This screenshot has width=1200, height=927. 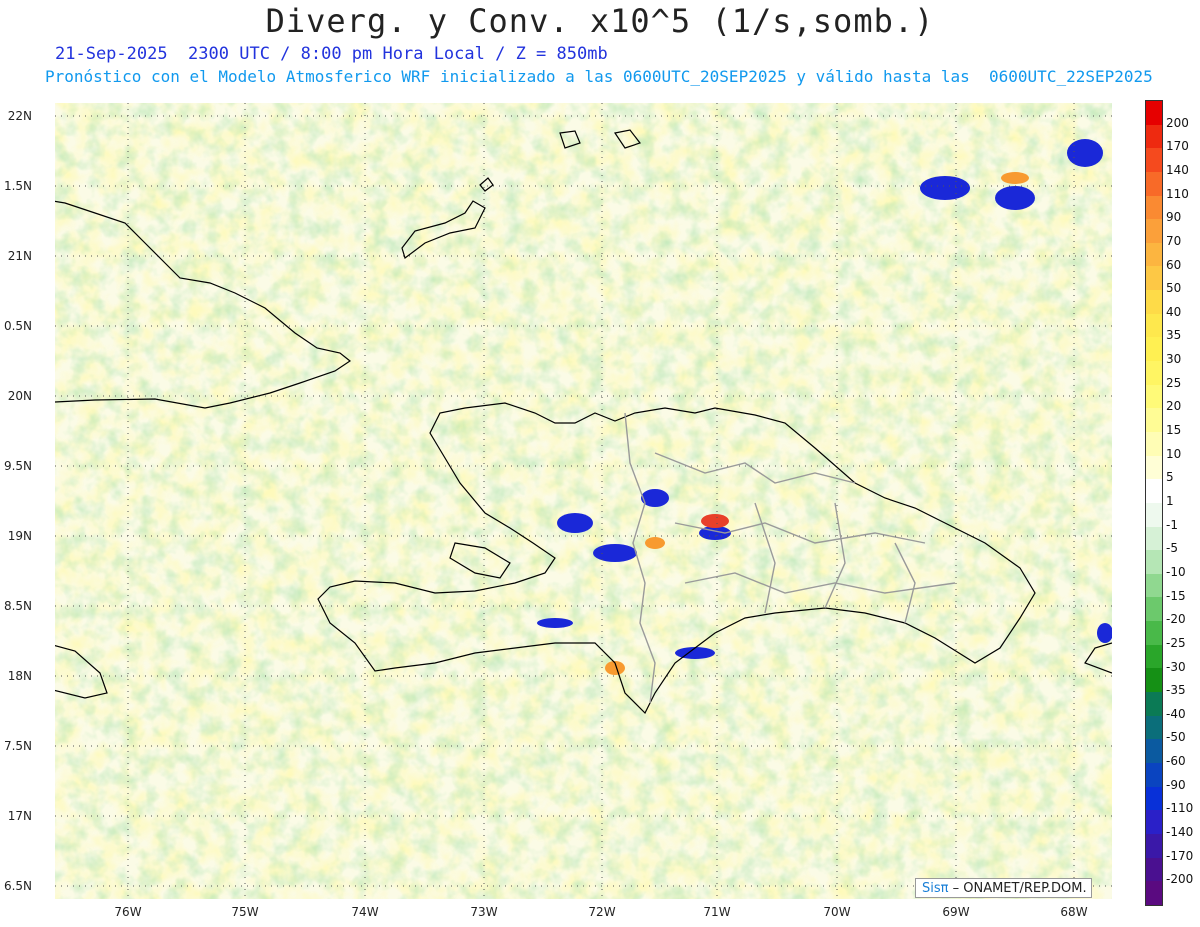 What do you see at coordinates (1174, 288) in the screenshot?
I see `colorbar-label: 50` at bounding box center [1174, 288].